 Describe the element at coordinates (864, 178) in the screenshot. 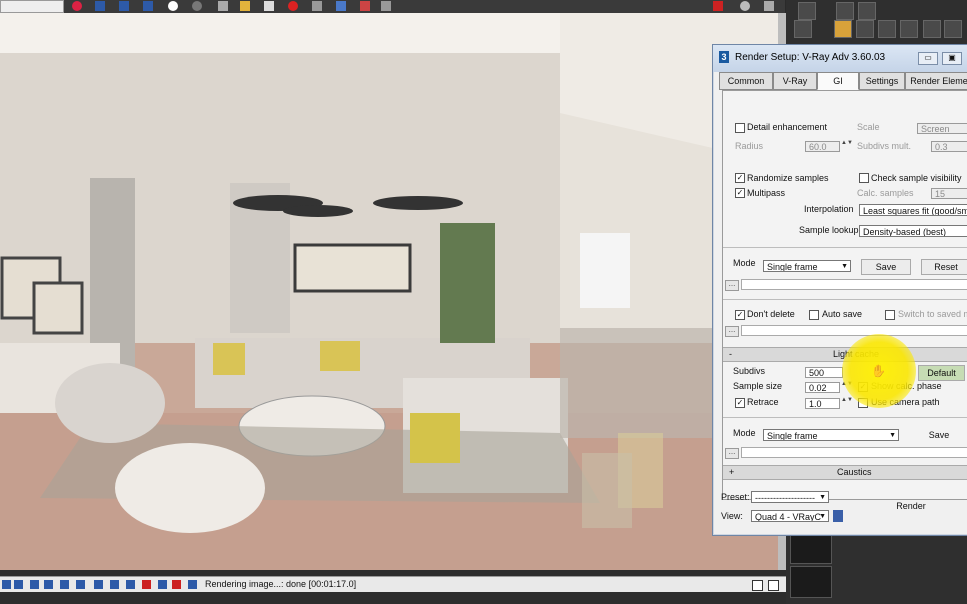

I see `check-visibility-checkbox` at that location.